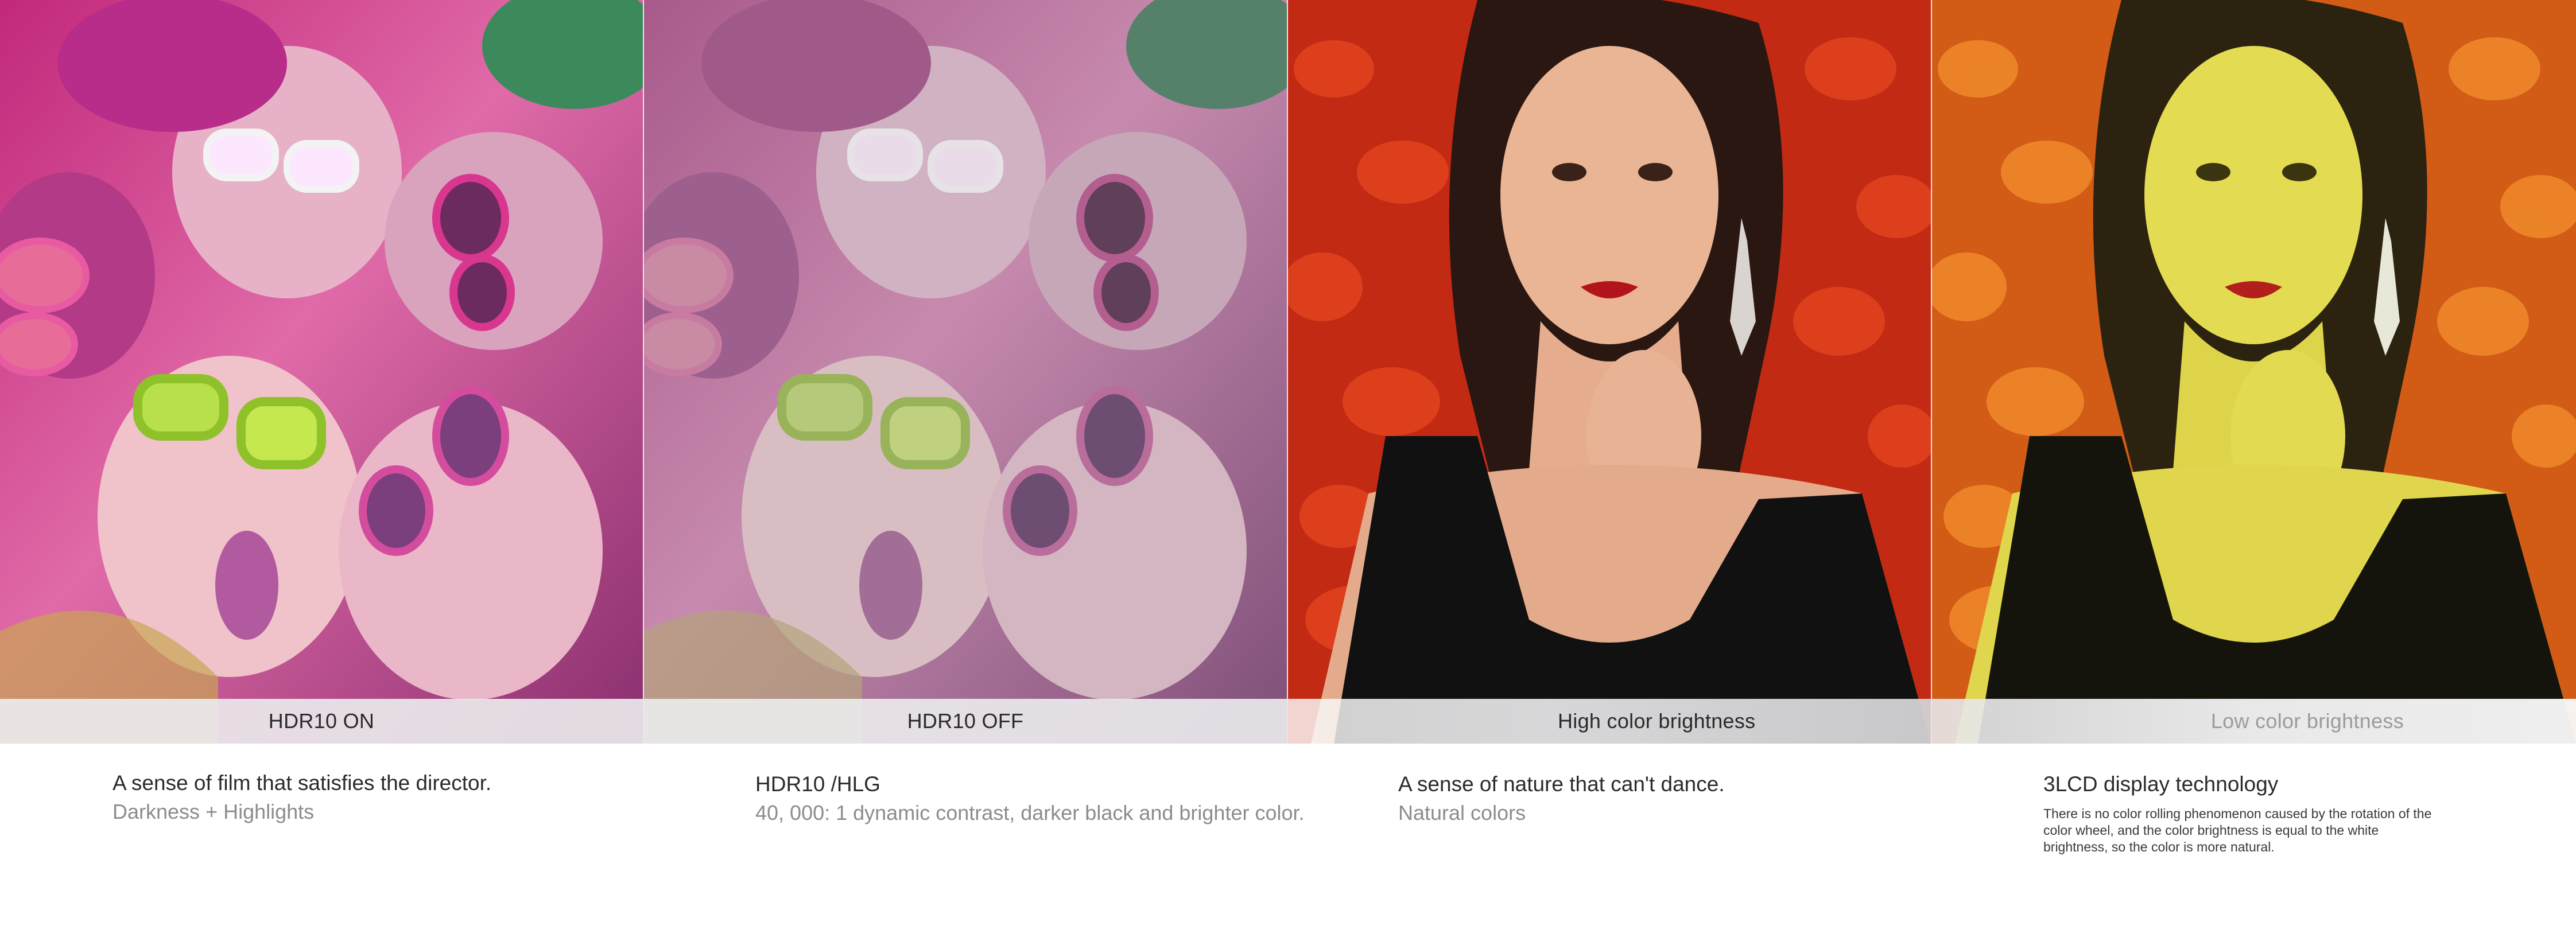 Image resolution: width=2576 pixels, height=949 pixels. Describe the element at coordinates (213, 811) in the screenshot. I see `description-subtitle: Darkness + Highlights` at that location.